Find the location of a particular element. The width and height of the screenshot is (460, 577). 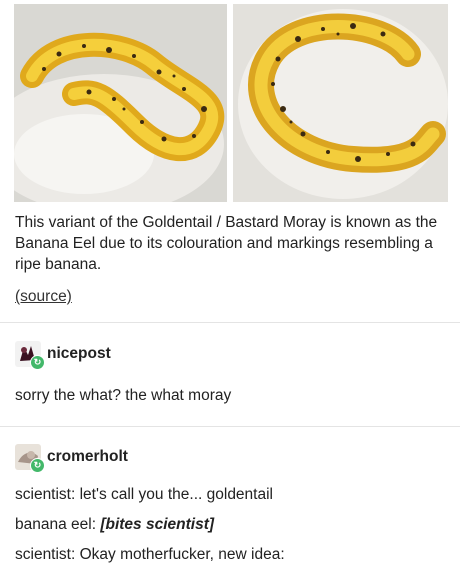

reply-line: banana eel: [bites scientist] is located at coordinates (115, 524).